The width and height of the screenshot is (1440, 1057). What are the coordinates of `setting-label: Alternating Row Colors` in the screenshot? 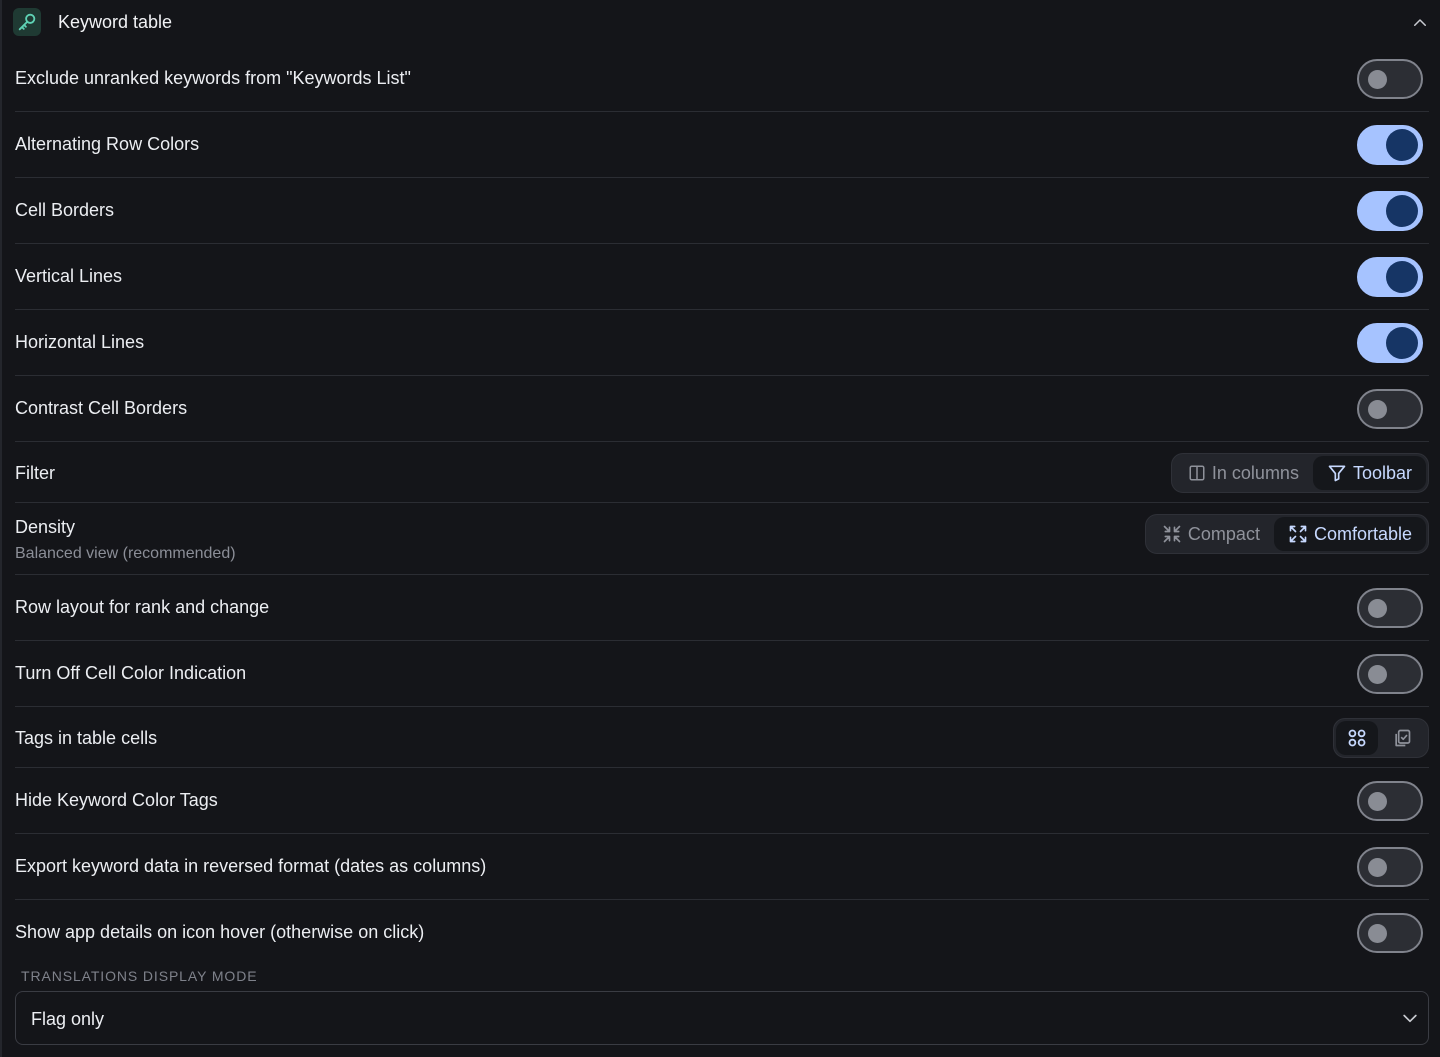 It's located at (107, 144).